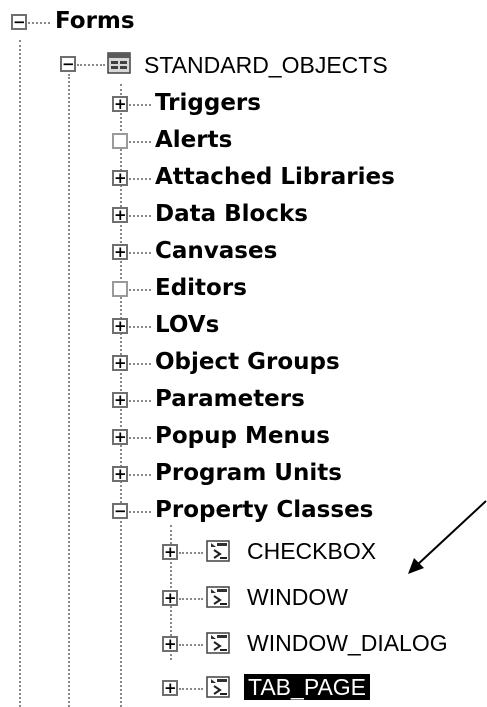  I want to click on expand-toggle-attached-libraries: +, so click(120, 178).